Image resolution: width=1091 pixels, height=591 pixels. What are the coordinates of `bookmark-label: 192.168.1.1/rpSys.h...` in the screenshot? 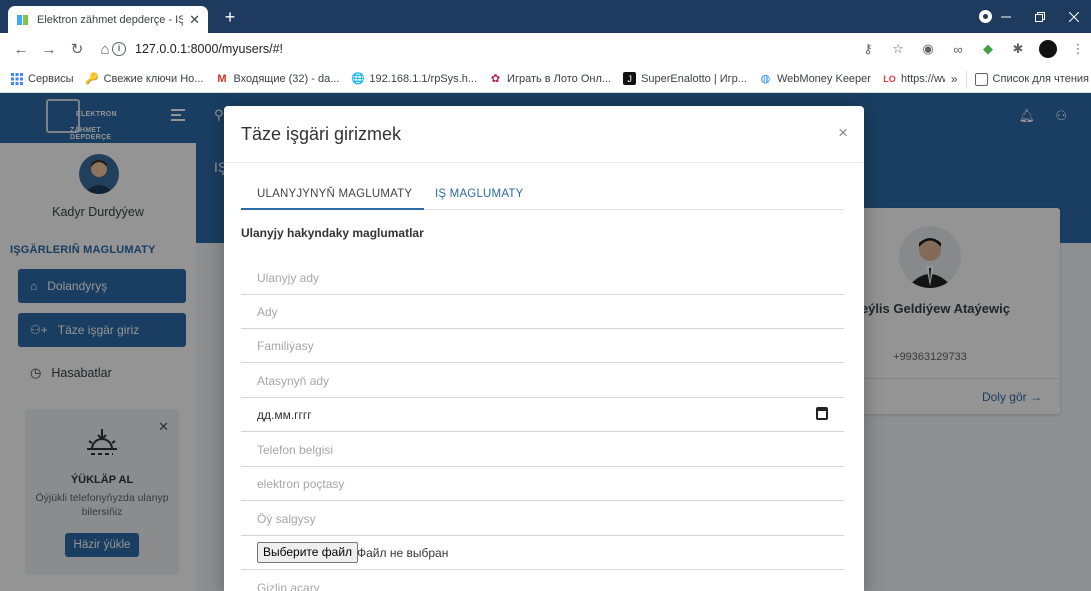 It's located at (423, 78).